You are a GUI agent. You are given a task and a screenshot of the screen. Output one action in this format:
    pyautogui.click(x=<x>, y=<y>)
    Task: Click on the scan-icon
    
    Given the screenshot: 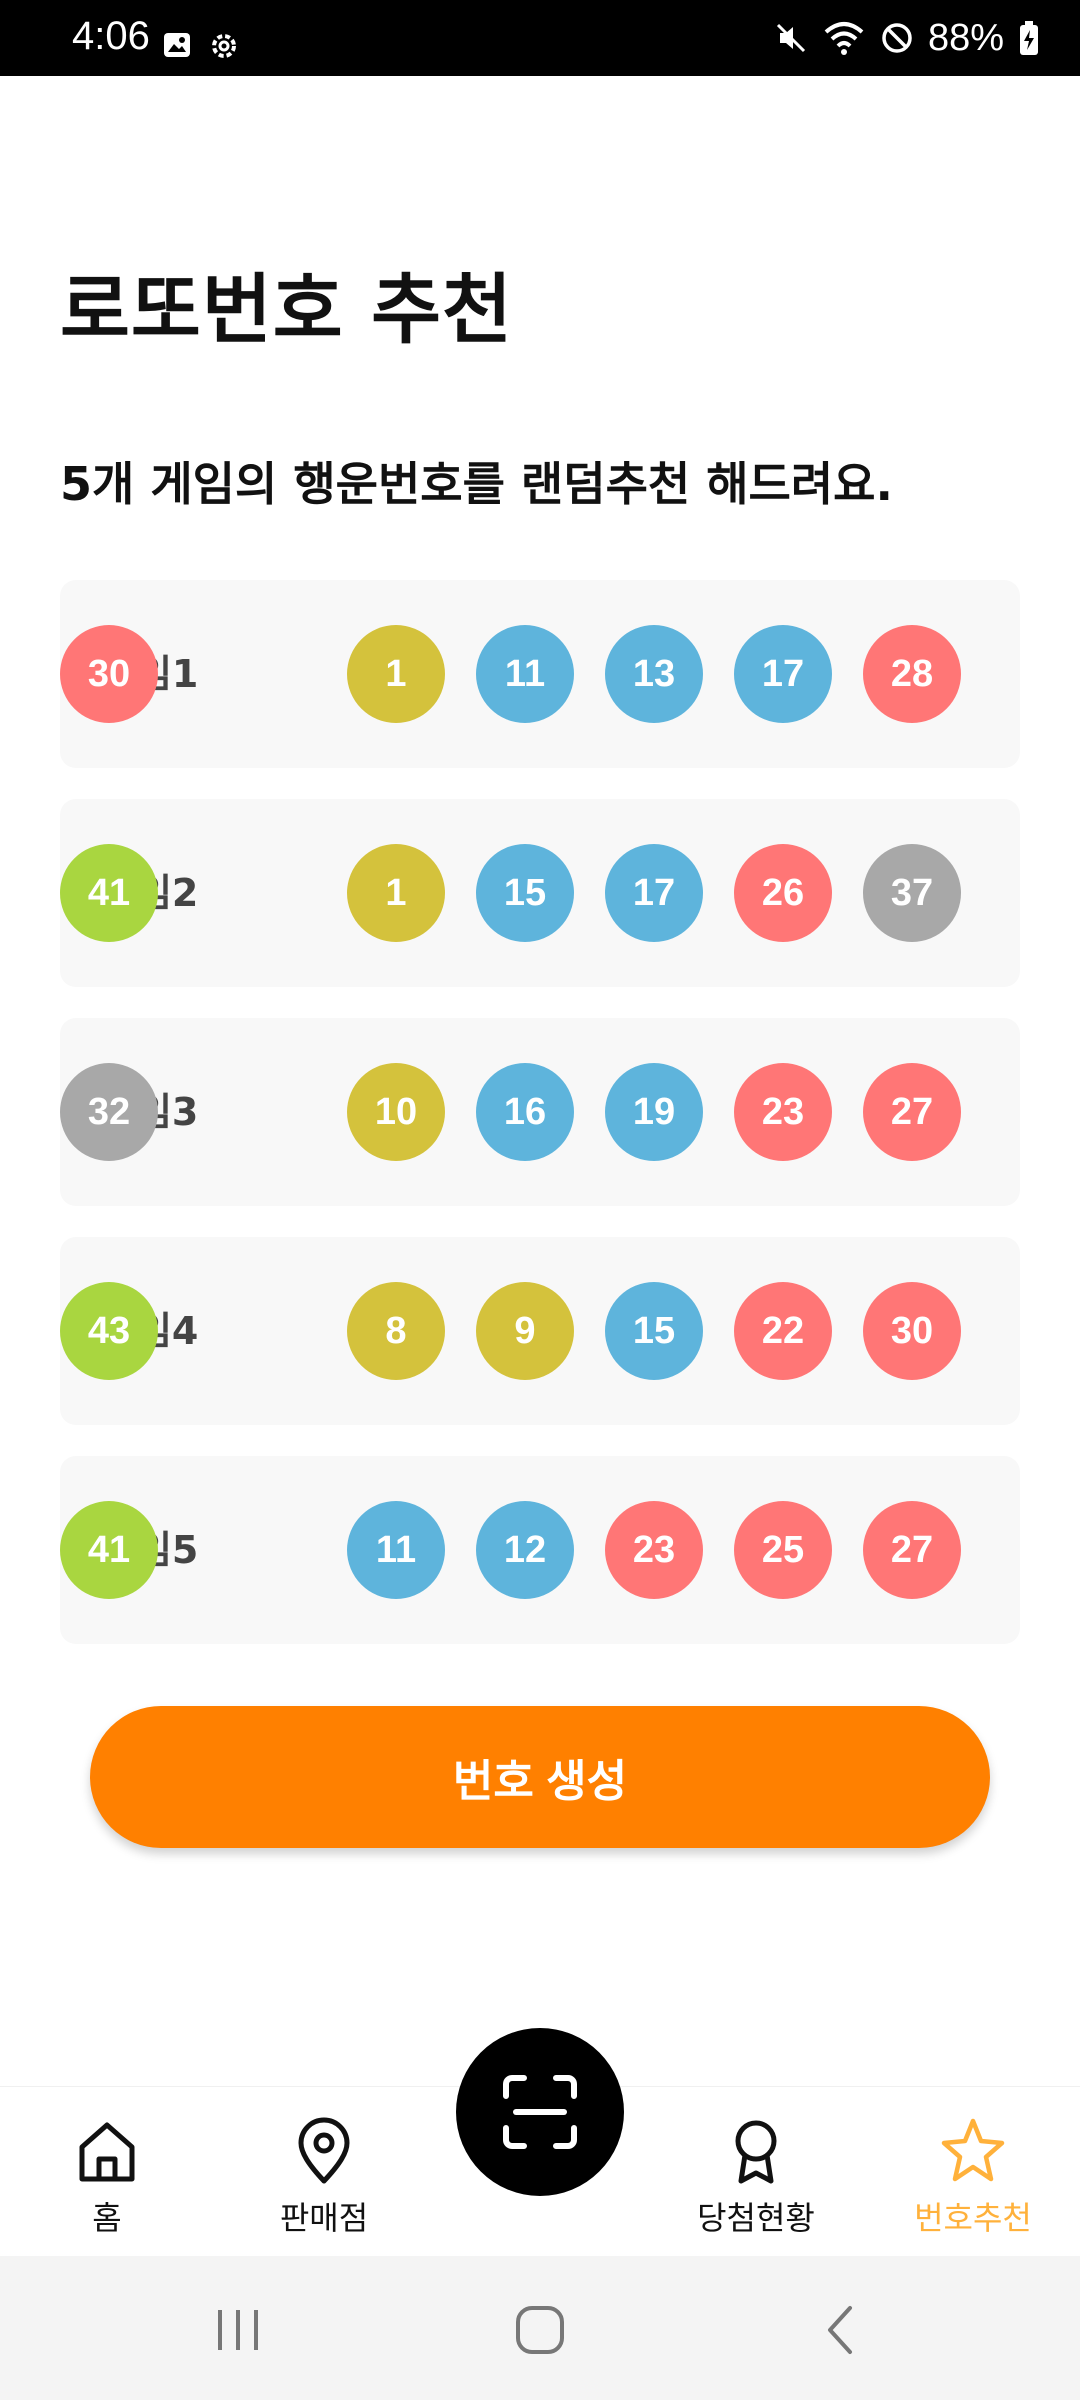 What is the action you would take?
    pyautogui.click(x=540, y=2112)
    